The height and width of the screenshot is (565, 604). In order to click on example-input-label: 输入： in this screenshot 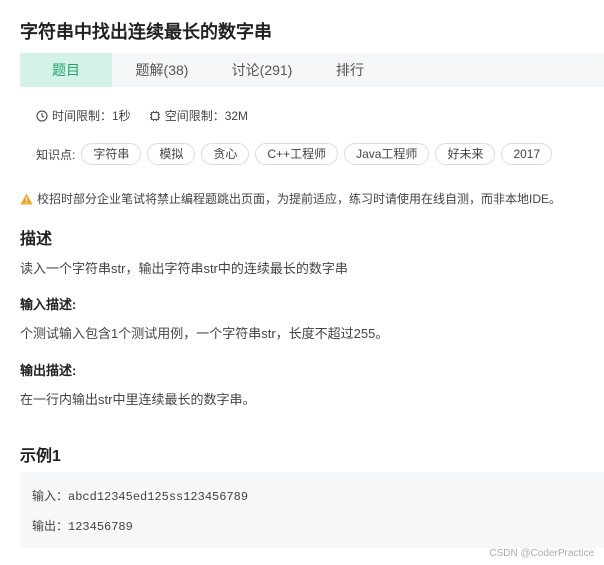, I will do `click(50, 496)`.